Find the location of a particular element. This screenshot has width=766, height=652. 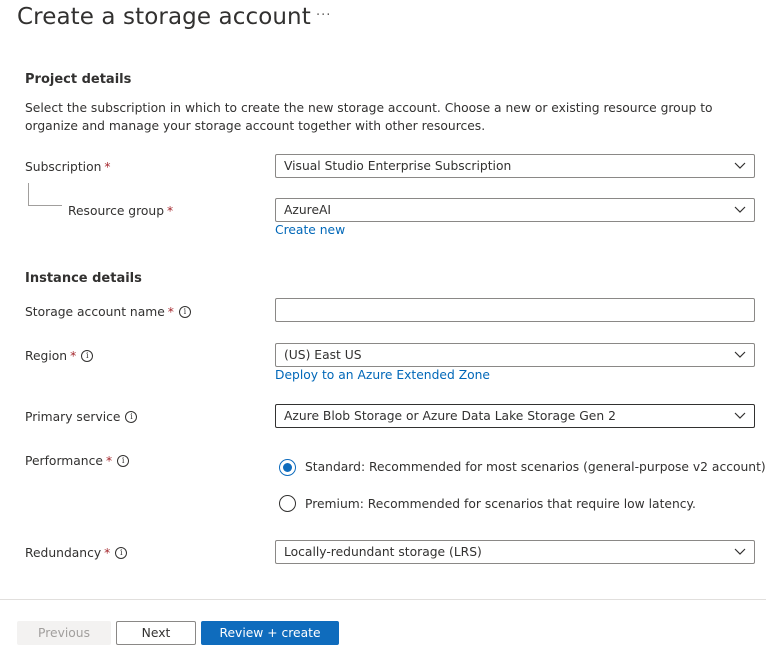

performance-standard-radio is located at coordinates (287, 467).